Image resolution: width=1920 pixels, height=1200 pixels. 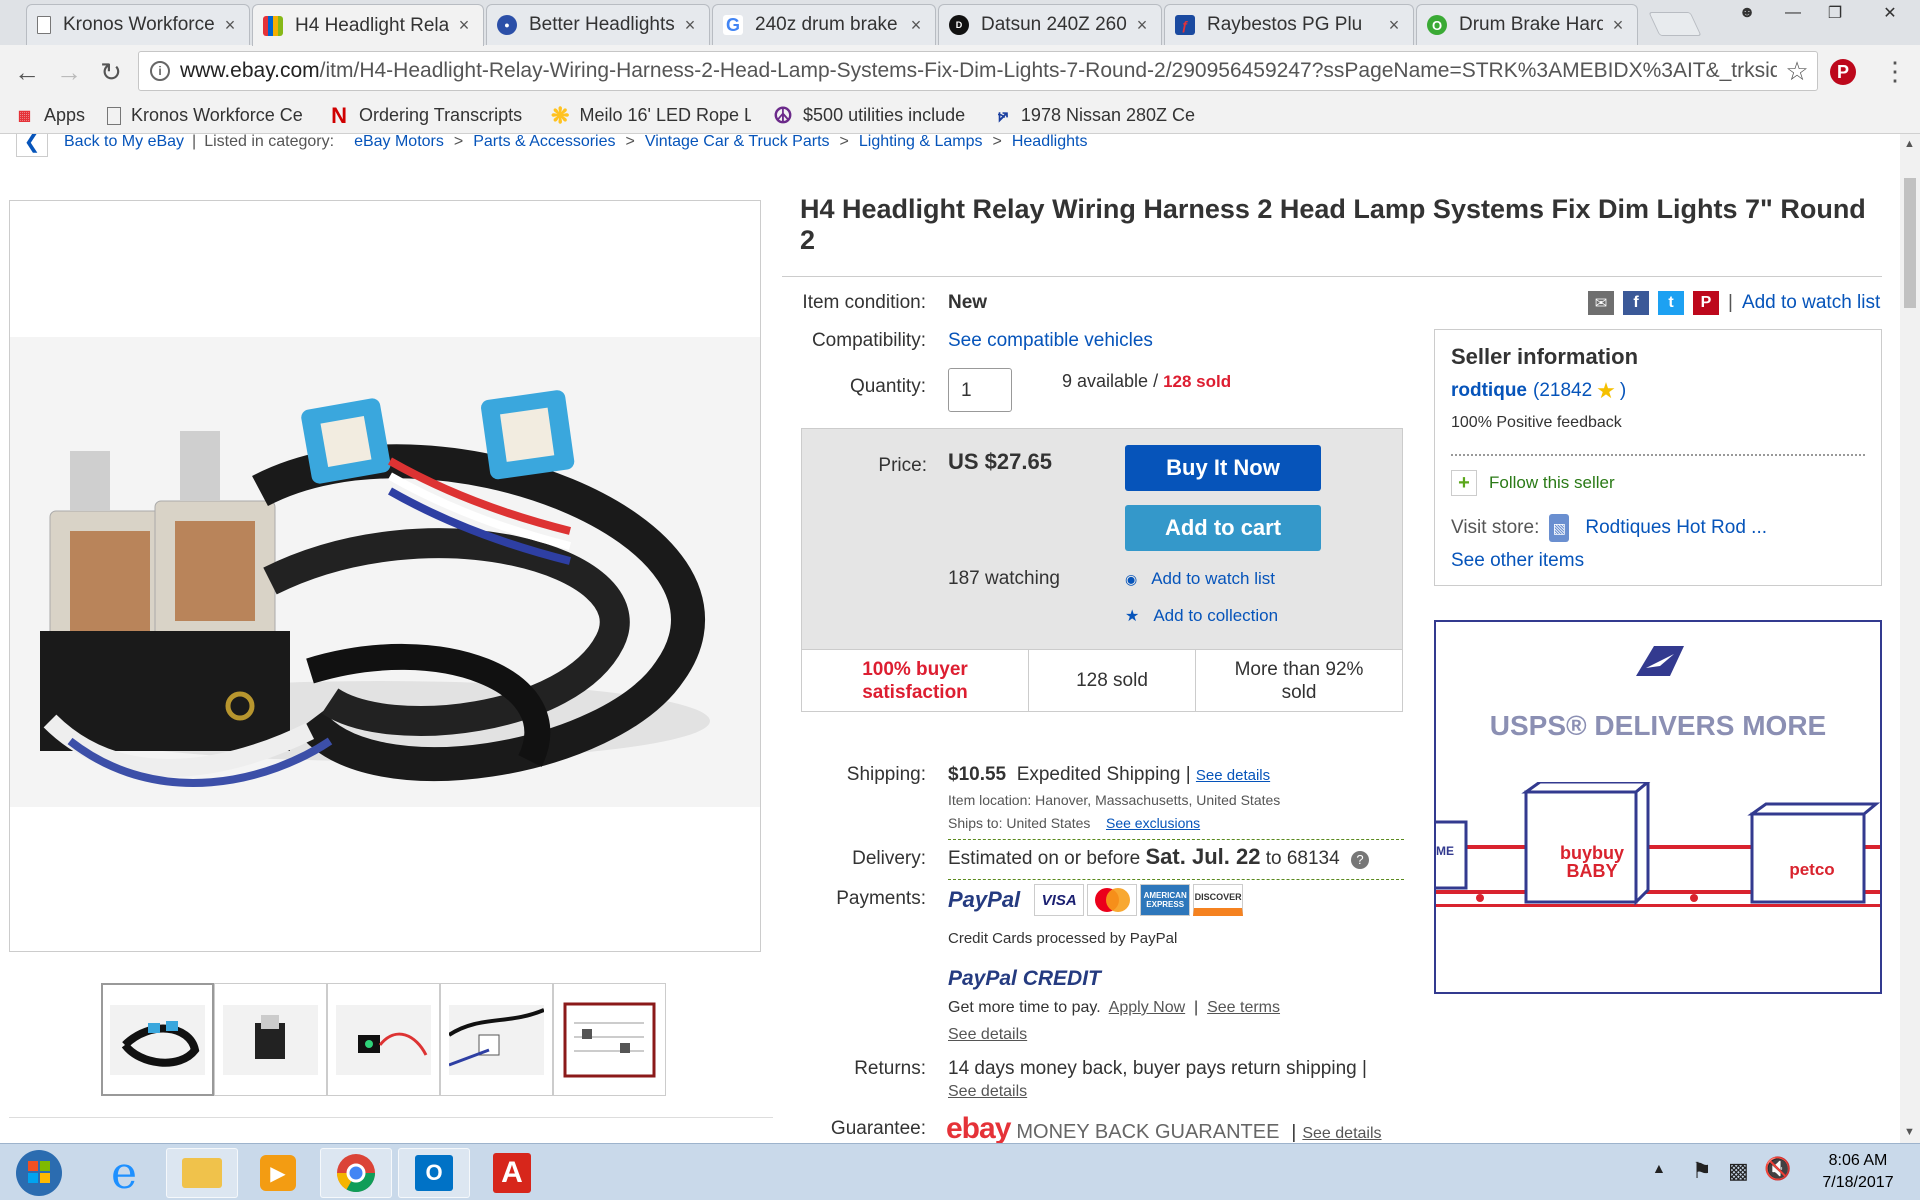 I want to click on header-add-to-watch-list-link: Add to watch list, so click(x=1811, y=303).